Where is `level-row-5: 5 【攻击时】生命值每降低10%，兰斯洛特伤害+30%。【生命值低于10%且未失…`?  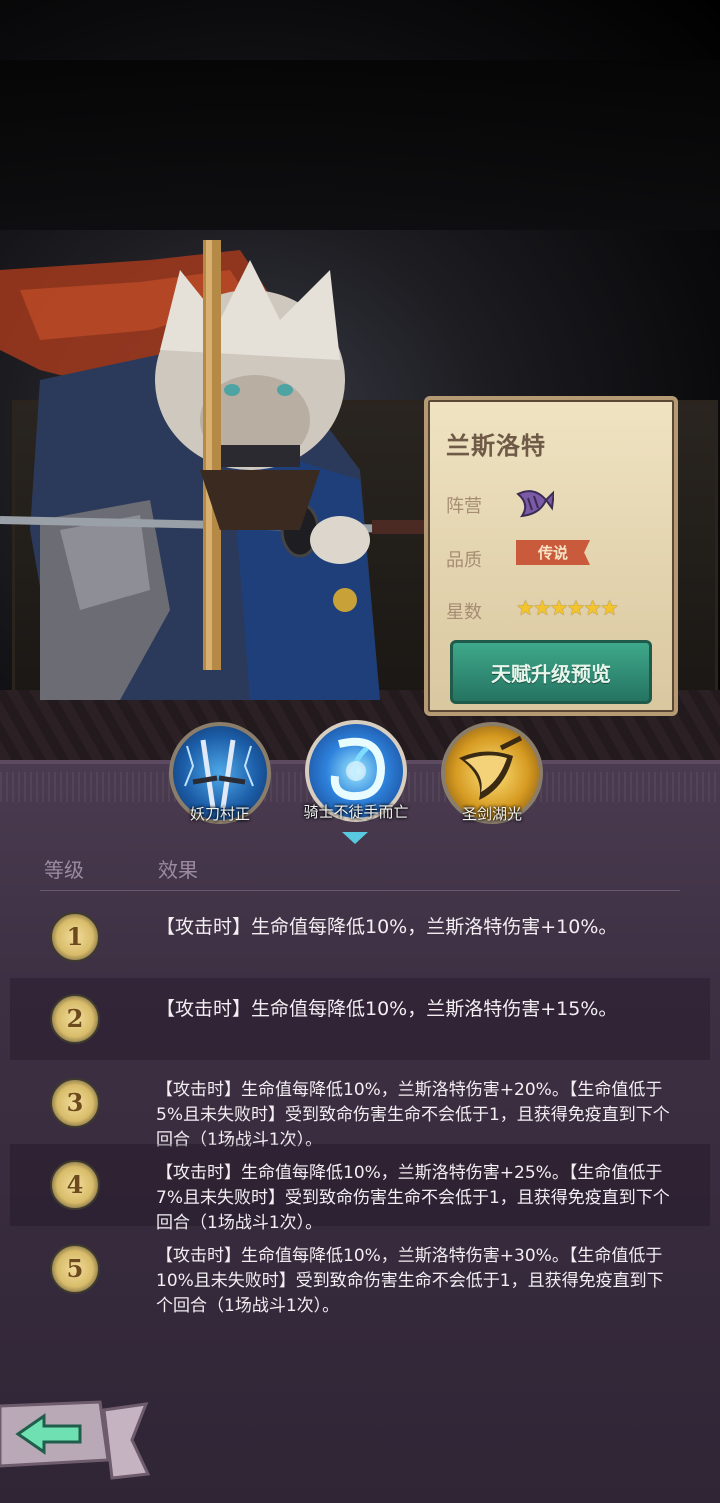 level-row-5: 5 【攻击时】生命值每降低10%，兰斯洛特伤害+30%。【生命值低于10%且未失… is located at coordinates (360, 1272).